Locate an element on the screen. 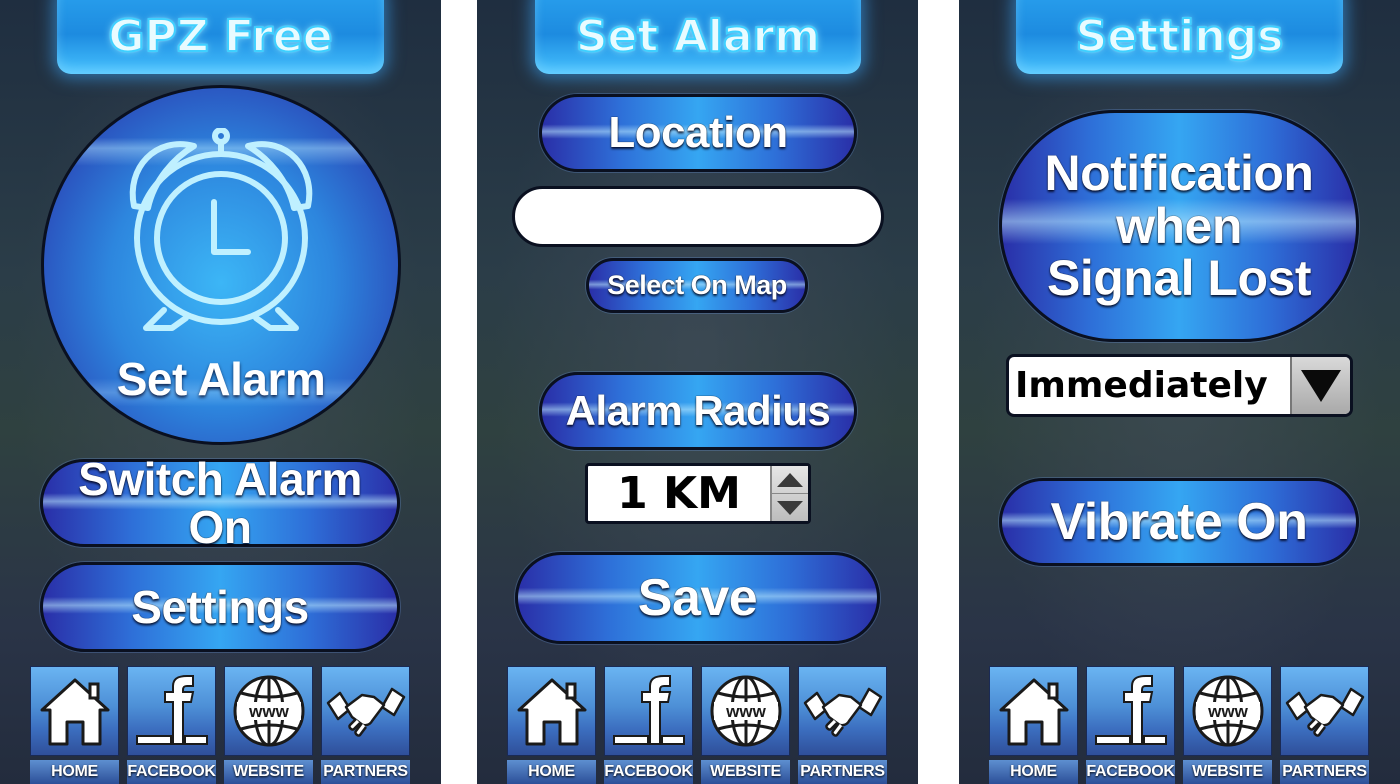 Image resolution: width=1400 pixels, height=784 pixels. location-input is located at coordinates (698, 216).